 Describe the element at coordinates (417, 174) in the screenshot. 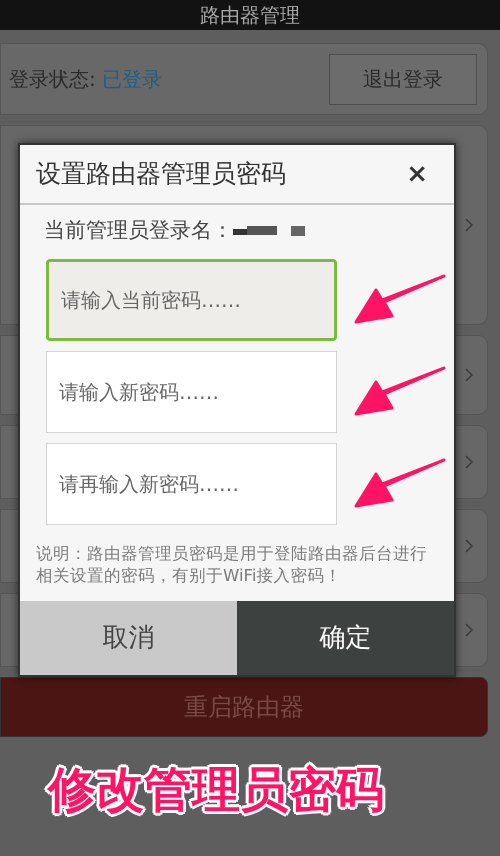

I see `close-button: ×` at that location.